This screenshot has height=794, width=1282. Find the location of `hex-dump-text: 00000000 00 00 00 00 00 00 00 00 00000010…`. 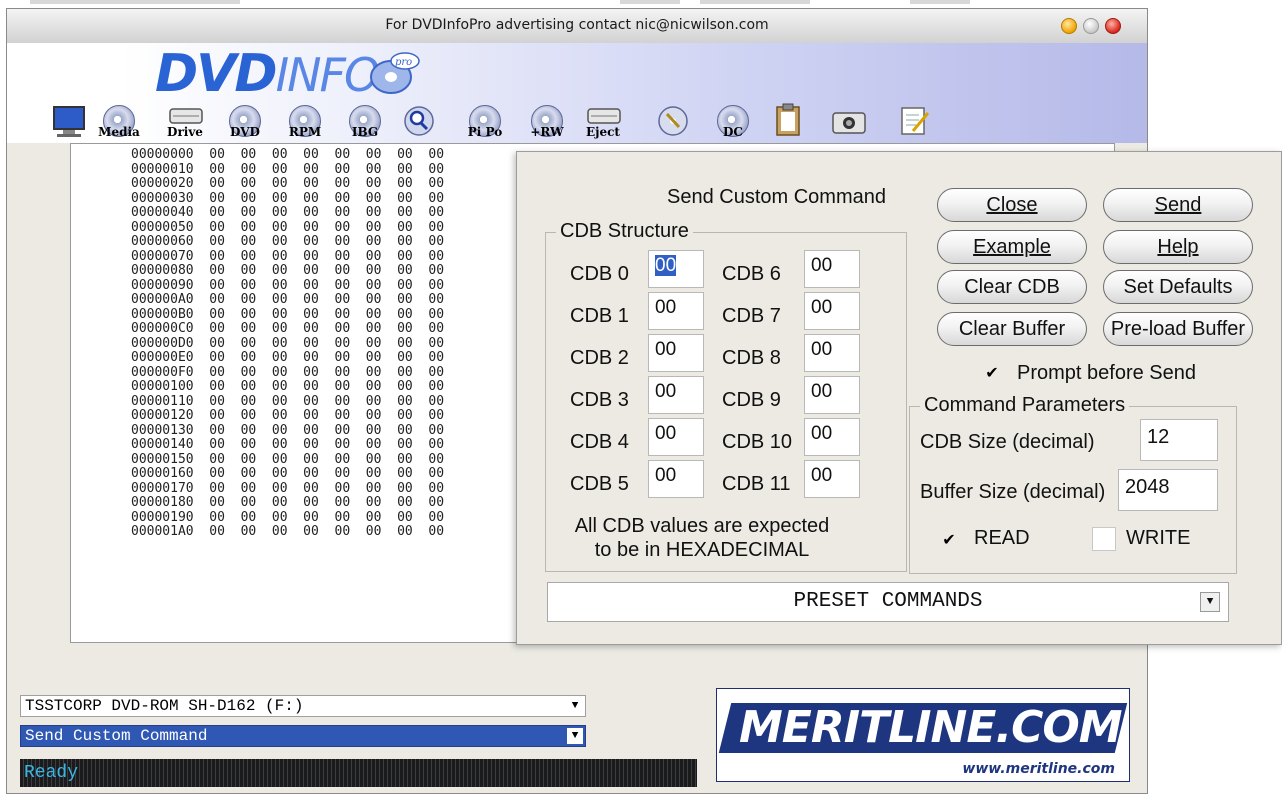

hex-dump-text: 00000000 00 00 00 00 00 00 00 00 00000010… is located at coordinates (288, 343).